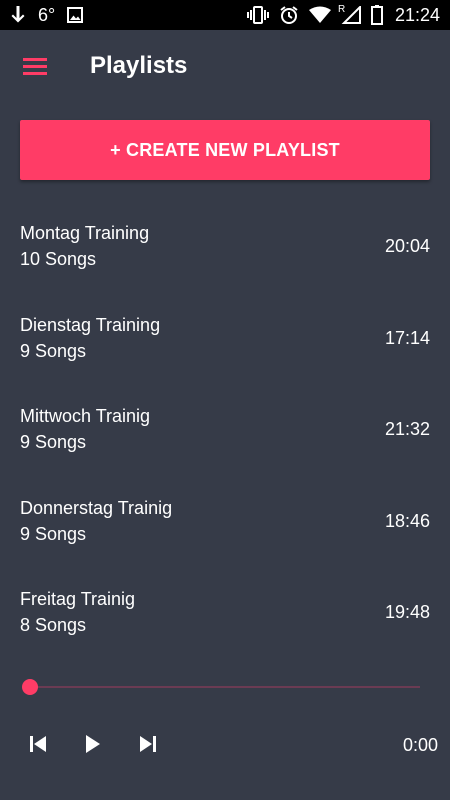 Image resolution: width=450 pixels, height=800 pixels. Describe the element at coordinates (35, 67) in the screenshot. I see `hamburger-menu-icon` at that location.